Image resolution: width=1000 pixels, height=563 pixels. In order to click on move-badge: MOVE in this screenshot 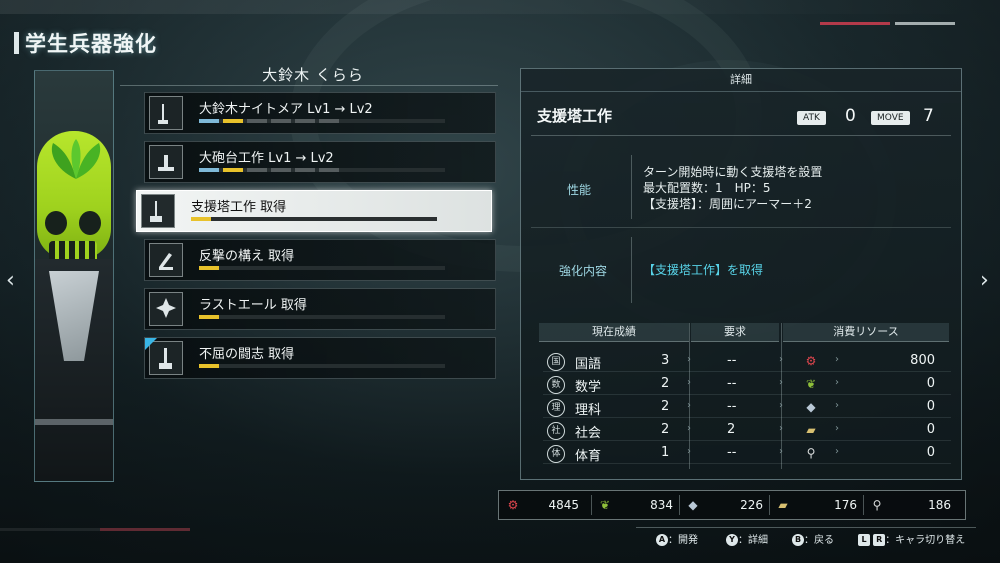, I will do `click(890, 118)`.